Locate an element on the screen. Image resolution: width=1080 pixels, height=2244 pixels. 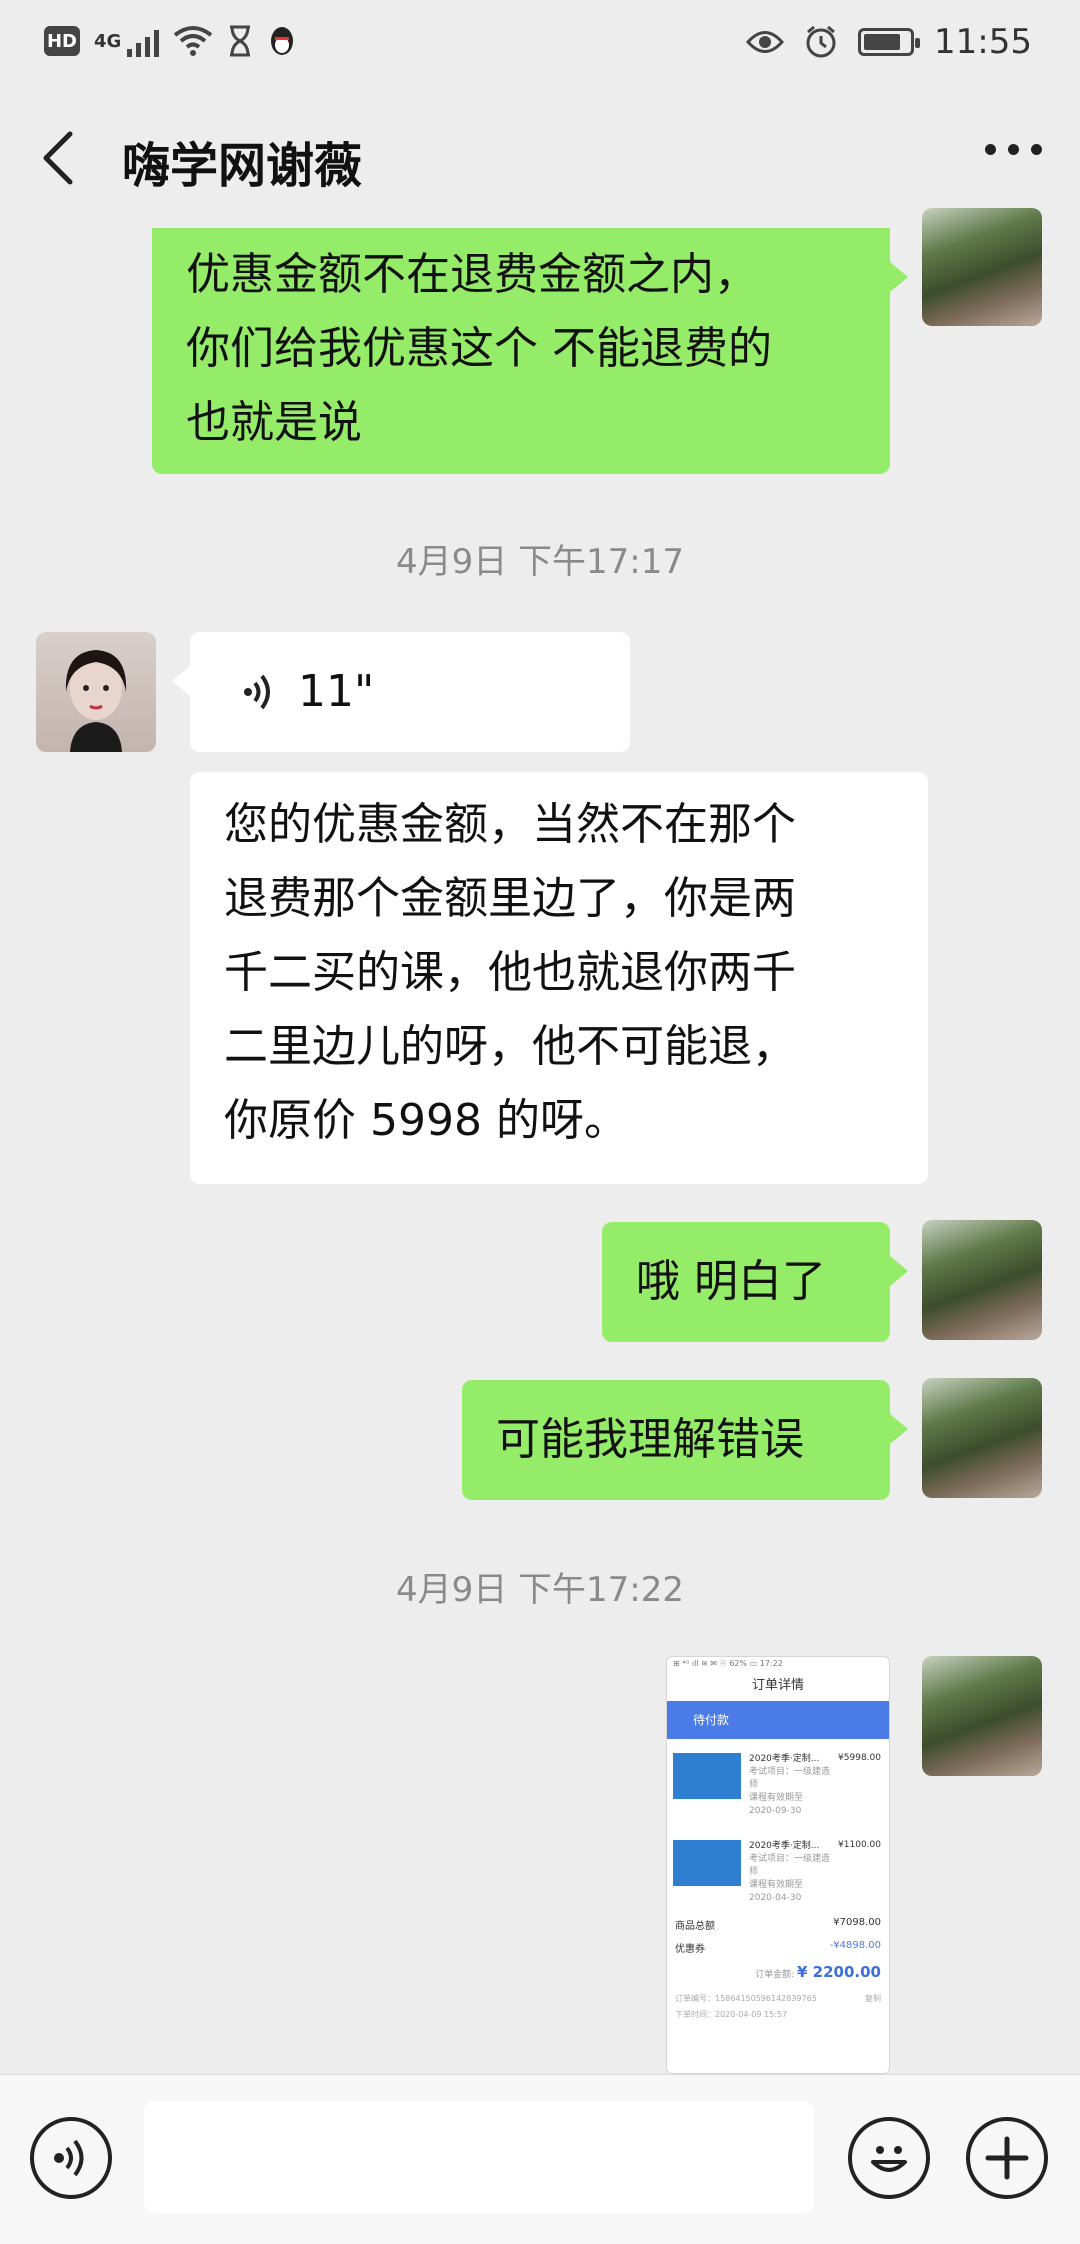
chat-title: 嗨学网谢薇 is located at coordinates (242, 166).